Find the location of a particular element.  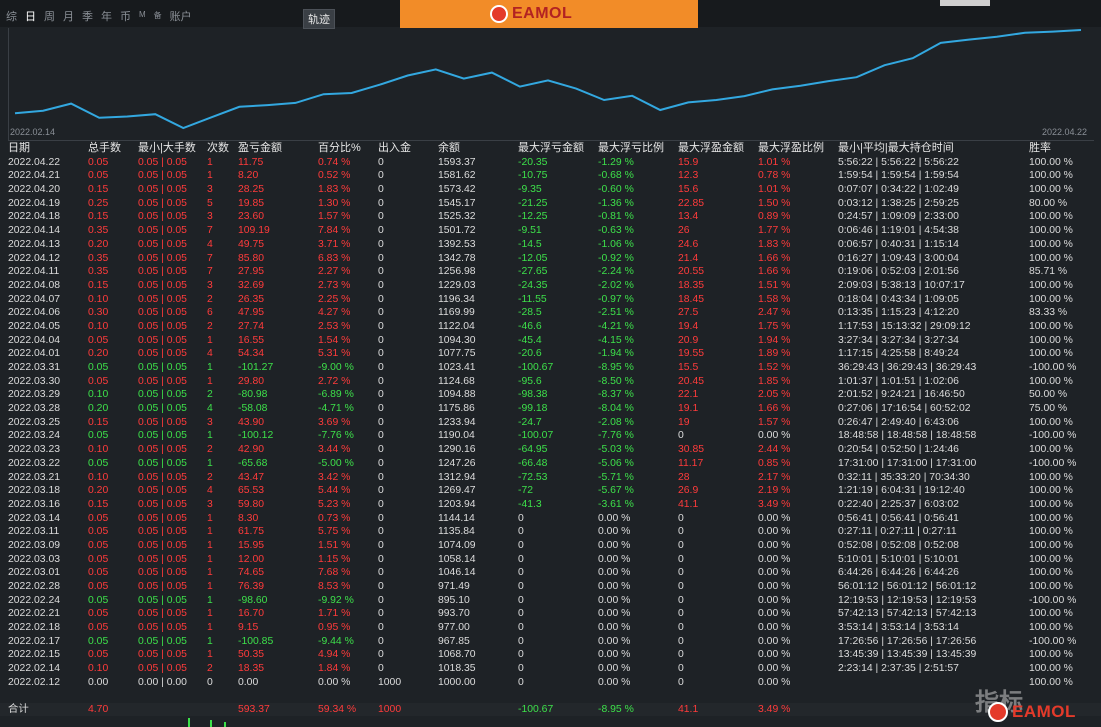

period-tab: 备 is located at coordinates (158, 17).